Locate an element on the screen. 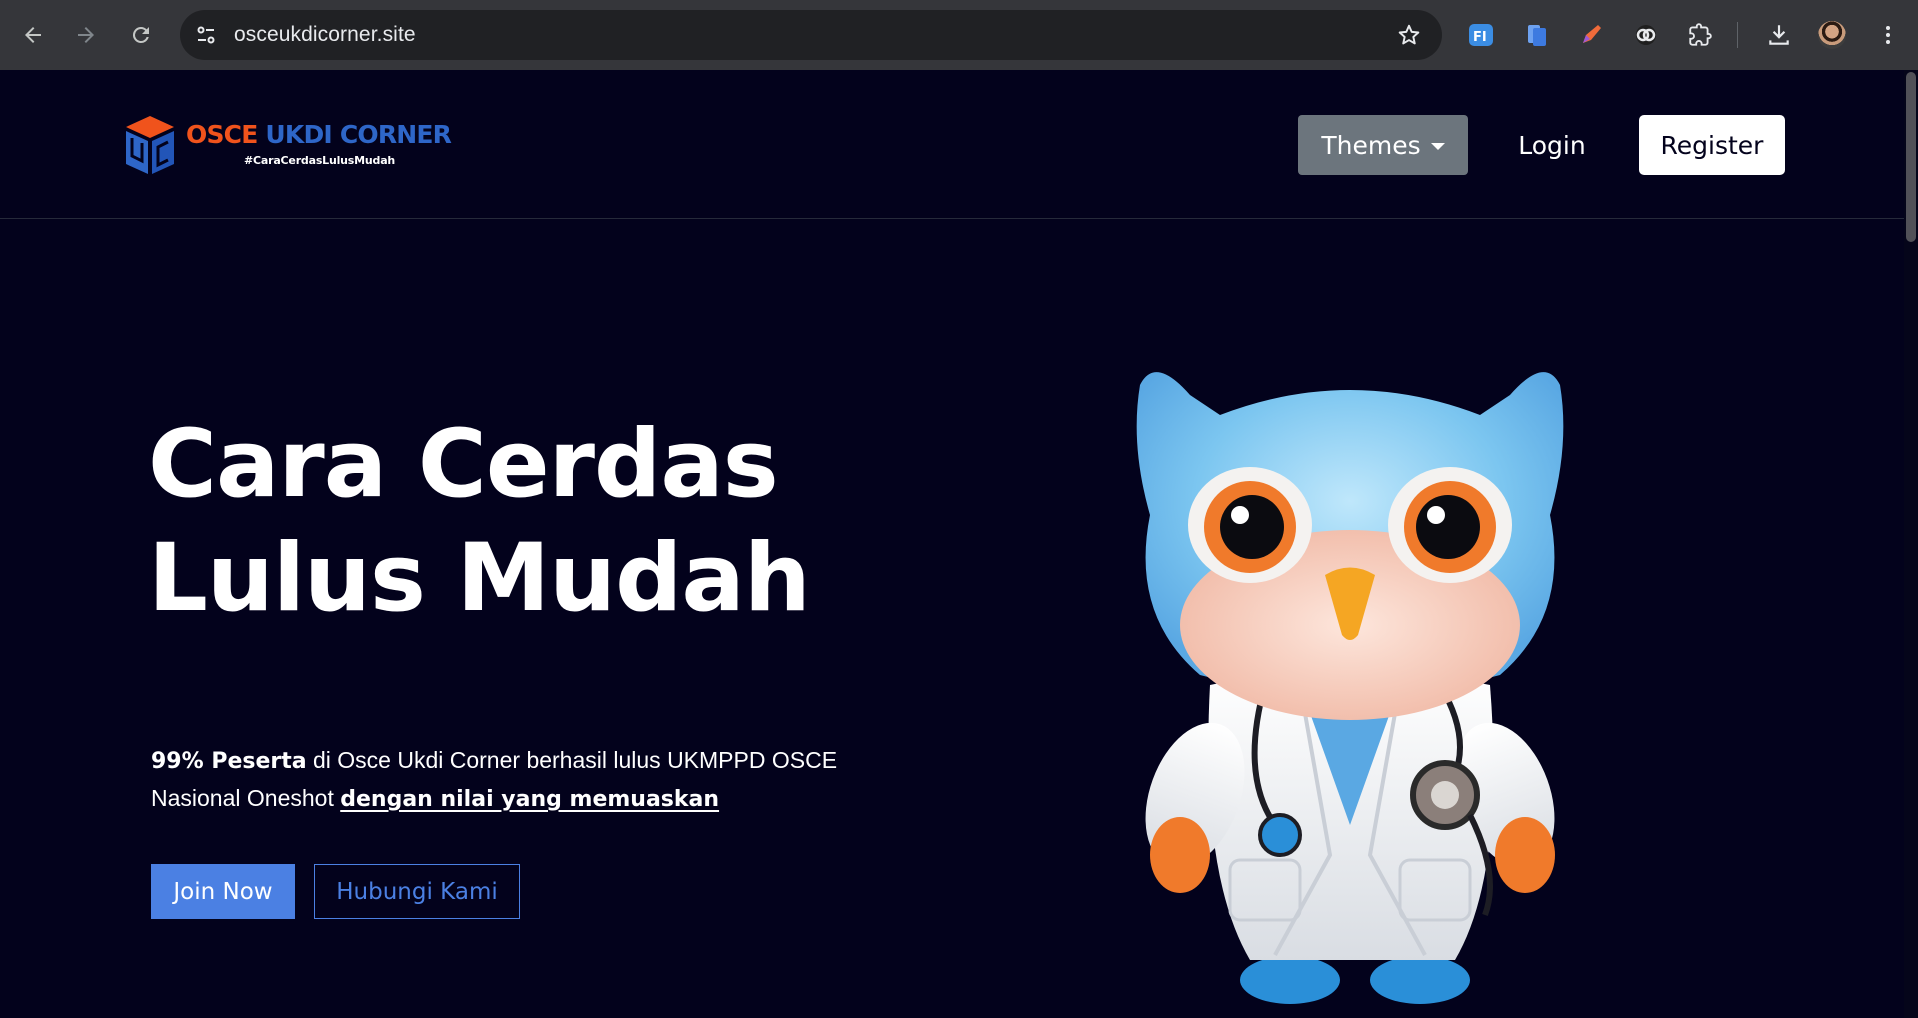 The height and width of the screenshot is (1018, 1918). address-bar: osceukdicorner.site is located at coordinates (811, 35).